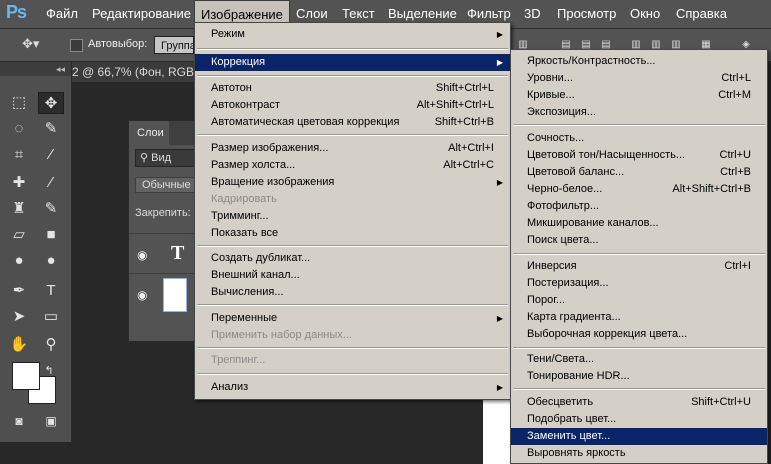  I want to click on foreground-color-swatch, so click(26, 376).